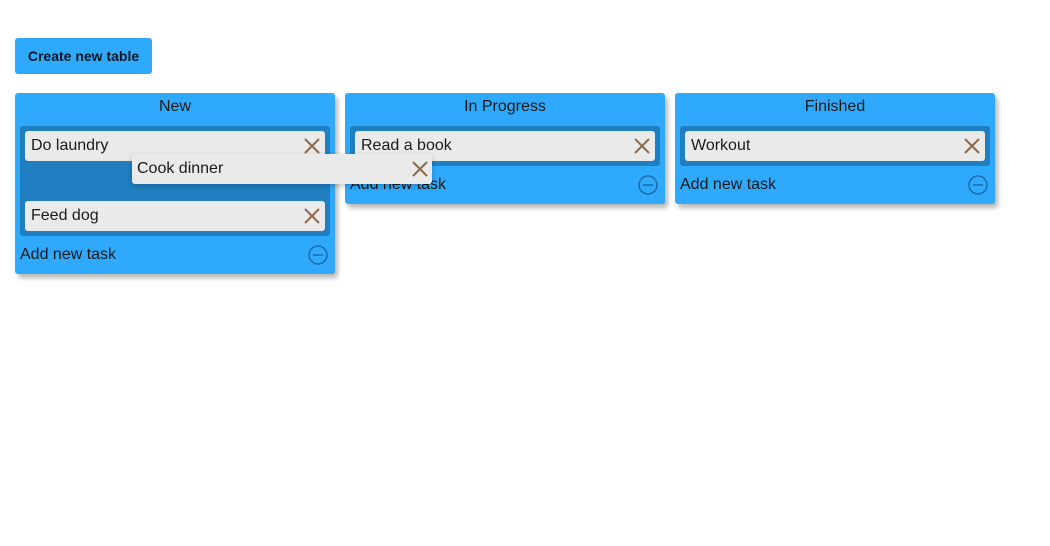 The width and height of the screenshot is (1050, 546). I want to click on board-title: New, so click(174, 106).